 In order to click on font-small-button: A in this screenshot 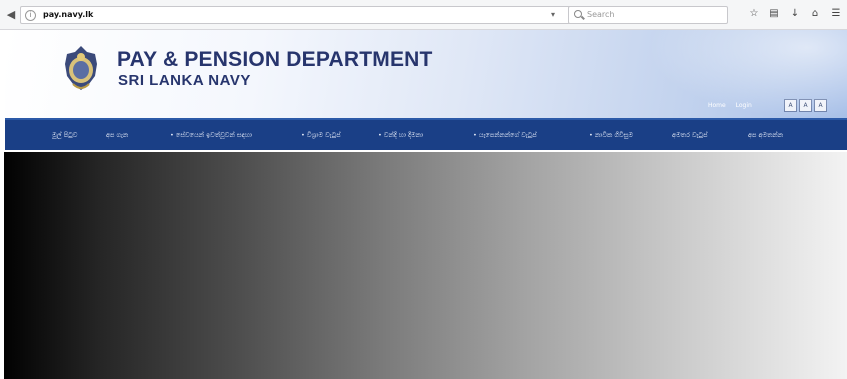, I will do `click(790, 105)`.